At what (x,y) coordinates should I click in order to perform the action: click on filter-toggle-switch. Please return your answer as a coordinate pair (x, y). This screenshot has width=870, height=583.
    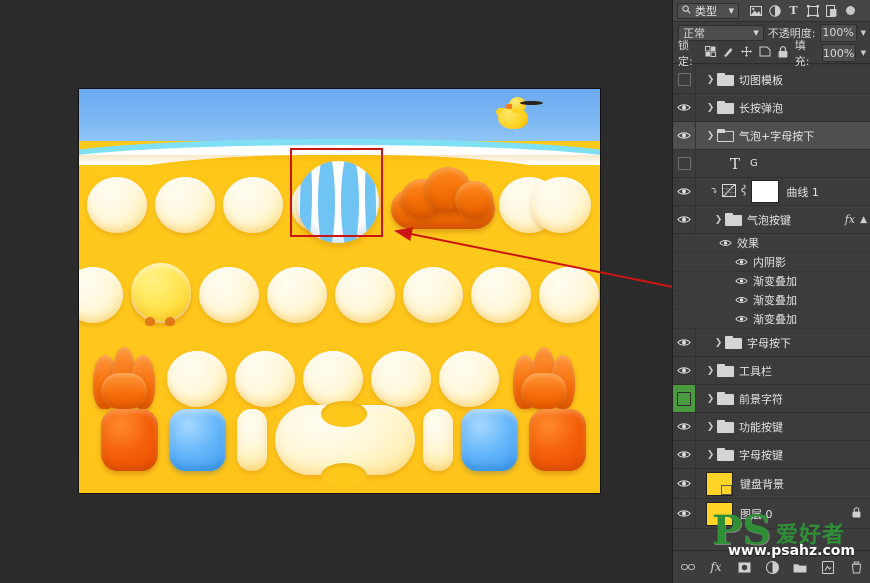
    Looking at the image, I should click on (850, 10).